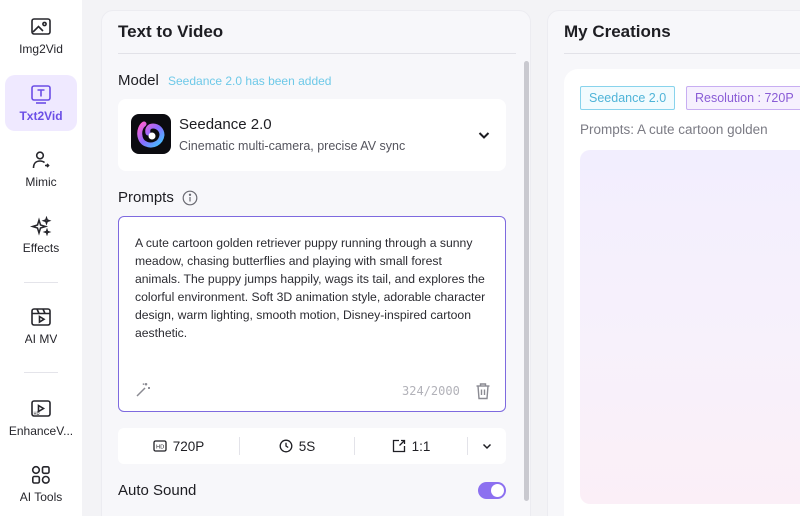  Describe the element at coordinates (41, 182) in the screenshot. I see `nav-label: Mimic` at that location.